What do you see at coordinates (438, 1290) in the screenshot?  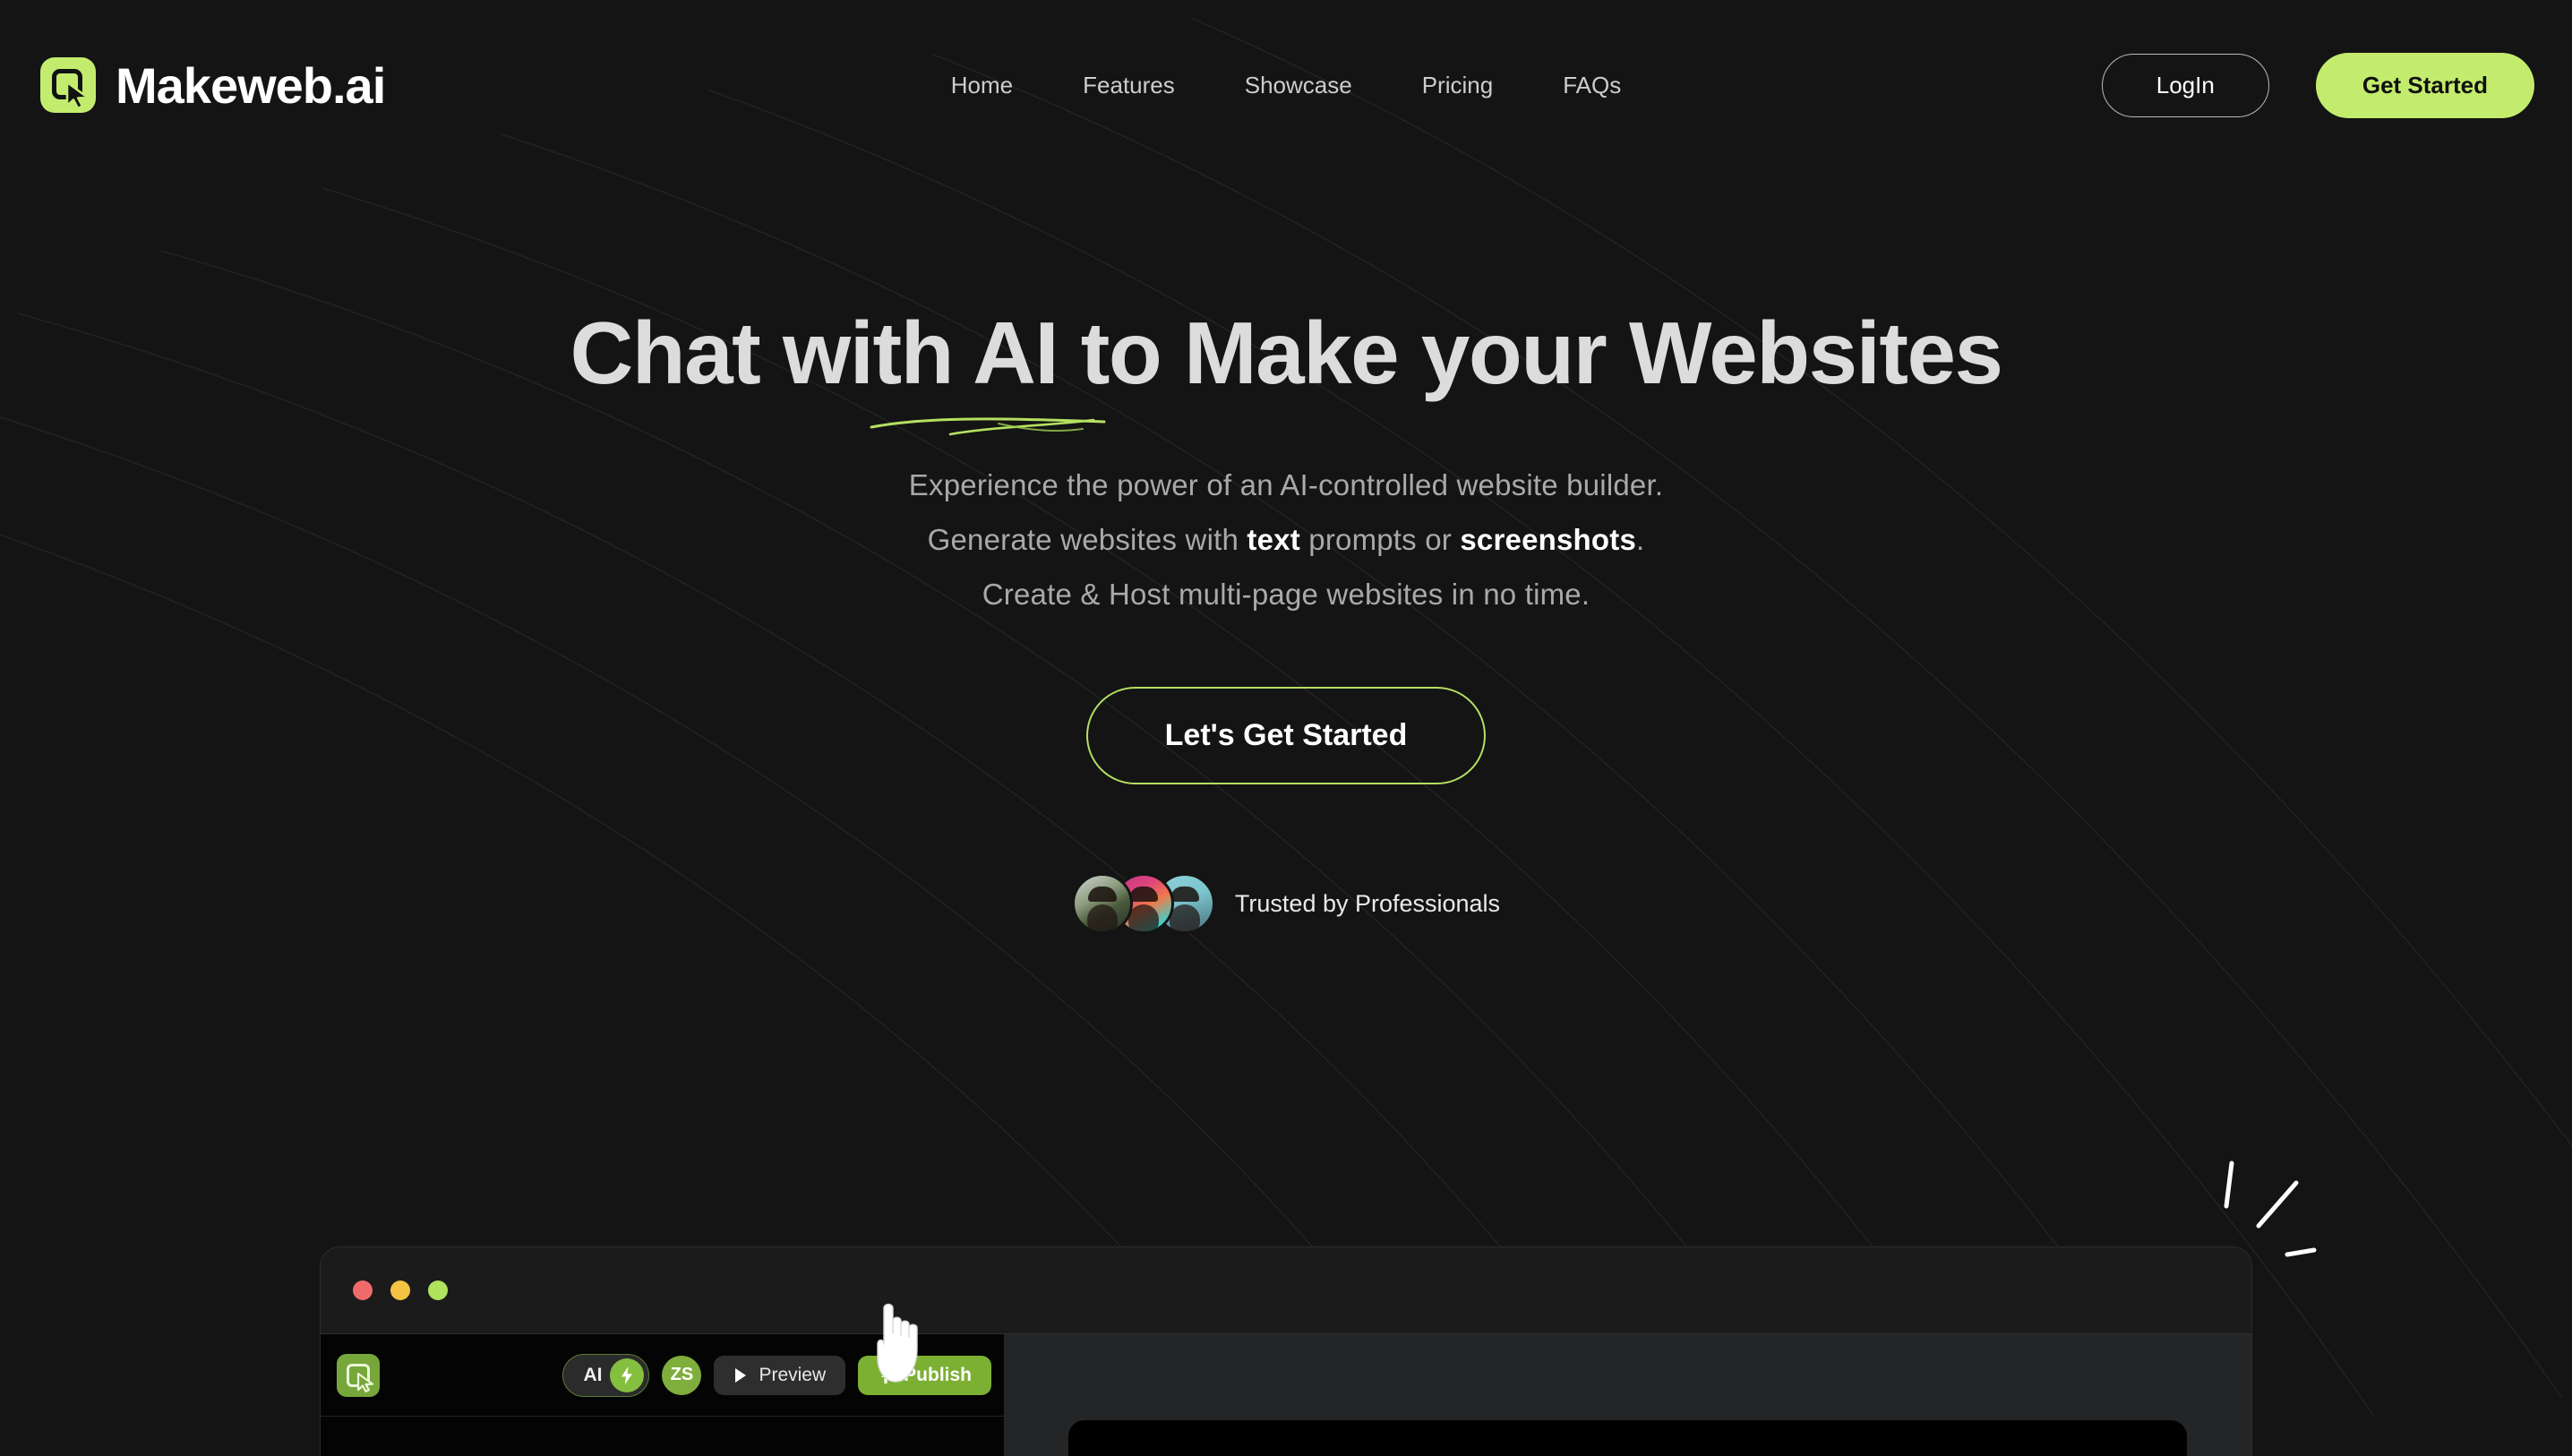 I see `maximize-window-dot` at bounding box center [438, 1290].